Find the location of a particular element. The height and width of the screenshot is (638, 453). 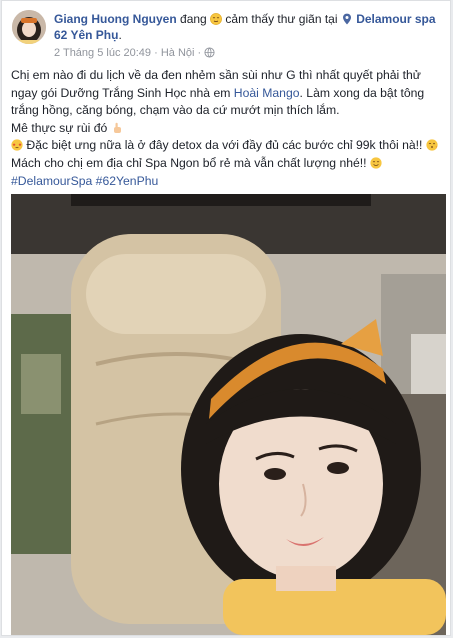

mention-link: Hoài Mango is located at coordinates (267, 93).